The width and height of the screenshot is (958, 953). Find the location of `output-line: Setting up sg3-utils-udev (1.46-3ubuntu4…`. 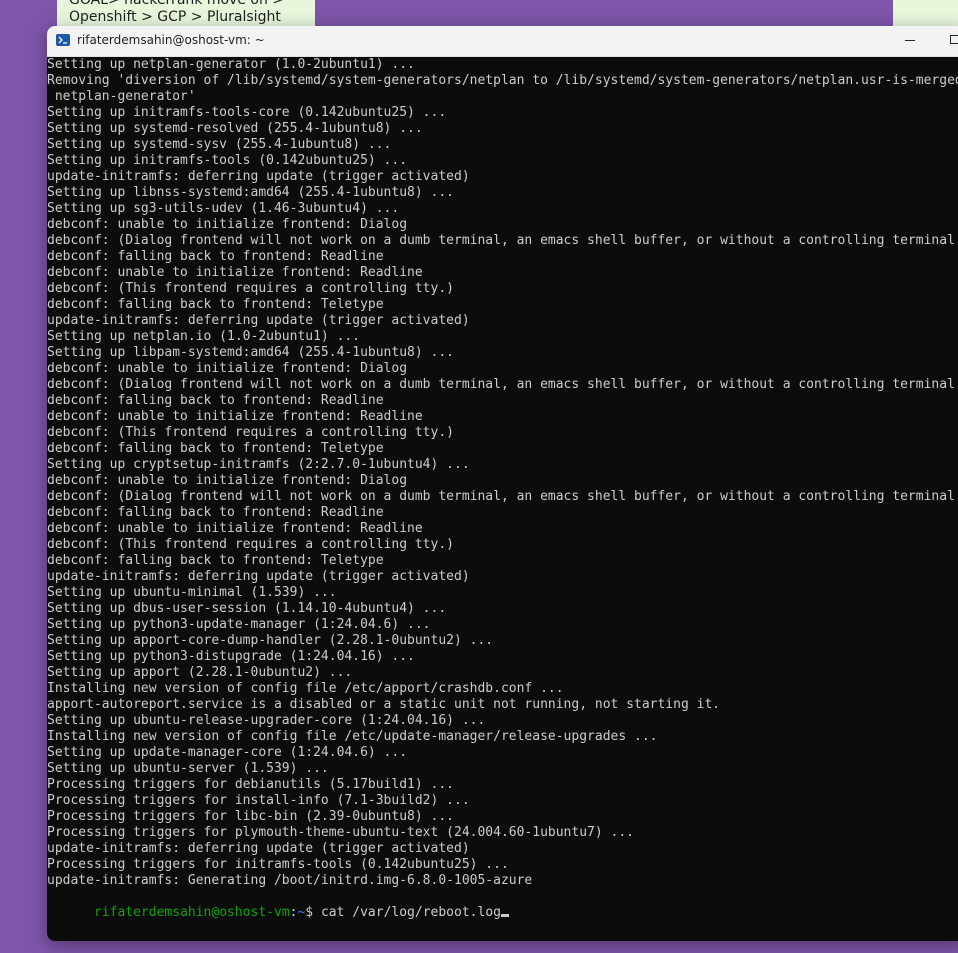

output-line: Setting up sg3-utils-udev (1.46-3ubuntu4… is located at coordinates (223, 208).